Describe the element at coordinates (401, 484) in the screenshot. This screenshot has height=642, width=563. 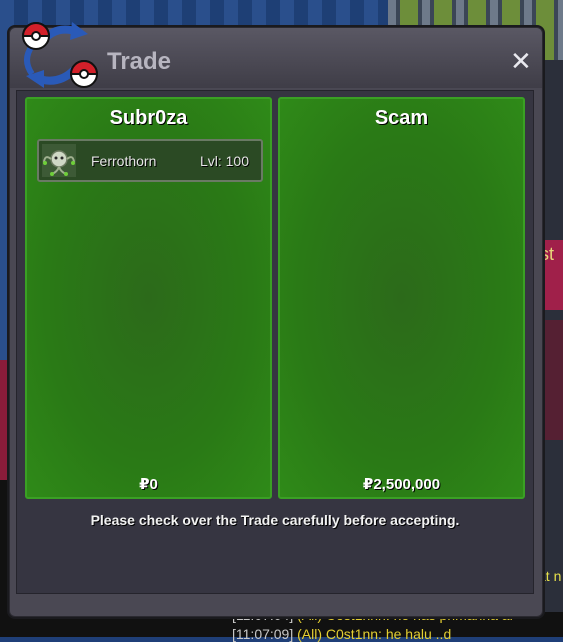
I see `right-money-offer: ₽2,500,000` at that location.